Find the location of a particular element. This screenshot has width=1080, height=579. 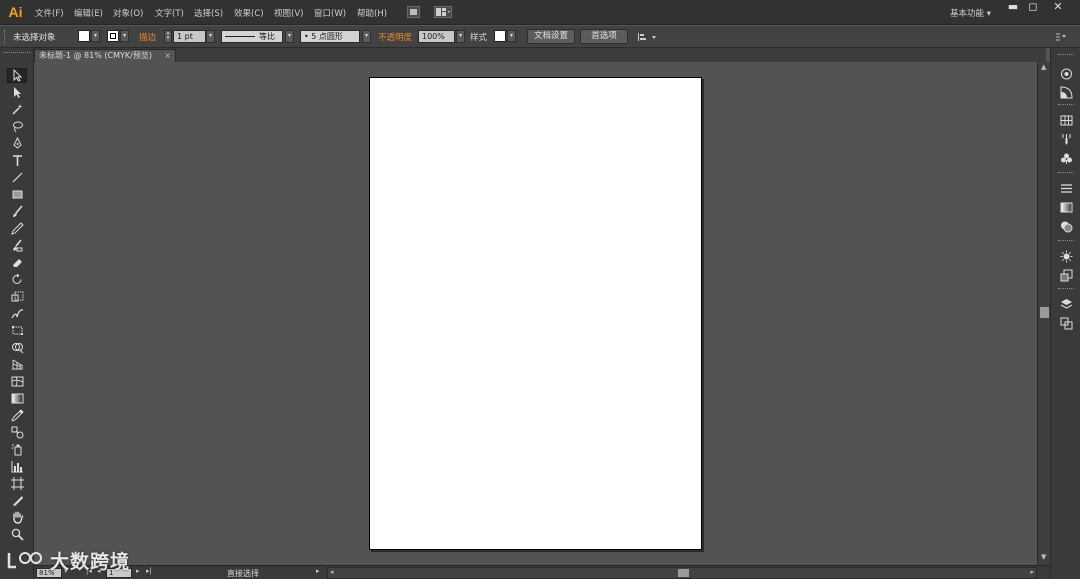

free-transform-tool is located at coordinates (17, 330).